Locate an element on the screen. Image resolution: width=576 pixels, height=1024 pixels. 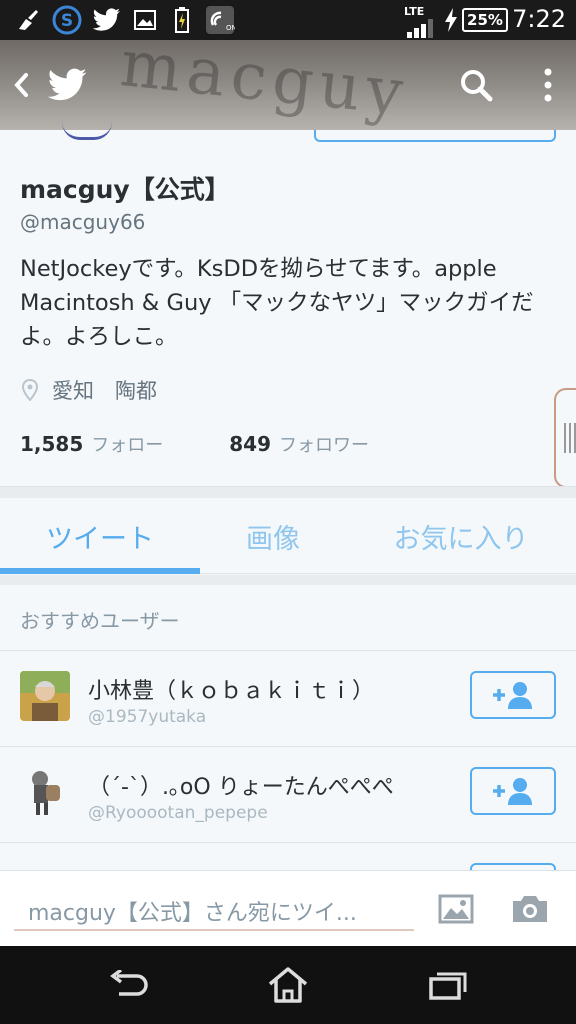
system-recents-button is located at coordinates (448, 985).